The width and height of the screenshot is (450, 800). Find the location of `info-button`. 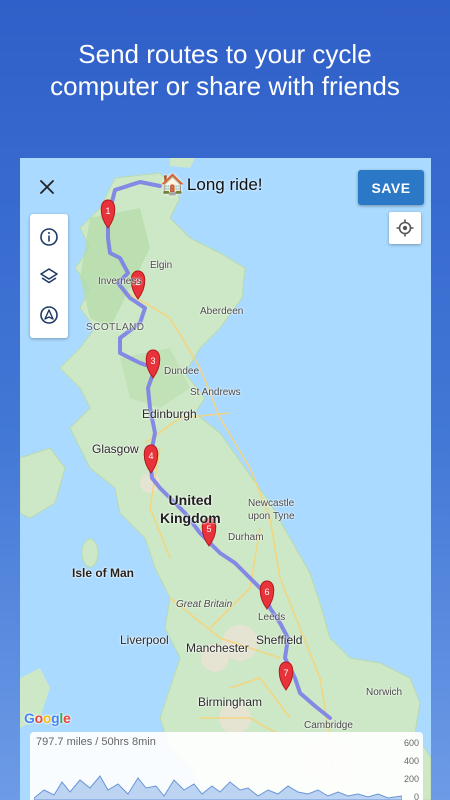

info-button is located at coordinates (49, 237).